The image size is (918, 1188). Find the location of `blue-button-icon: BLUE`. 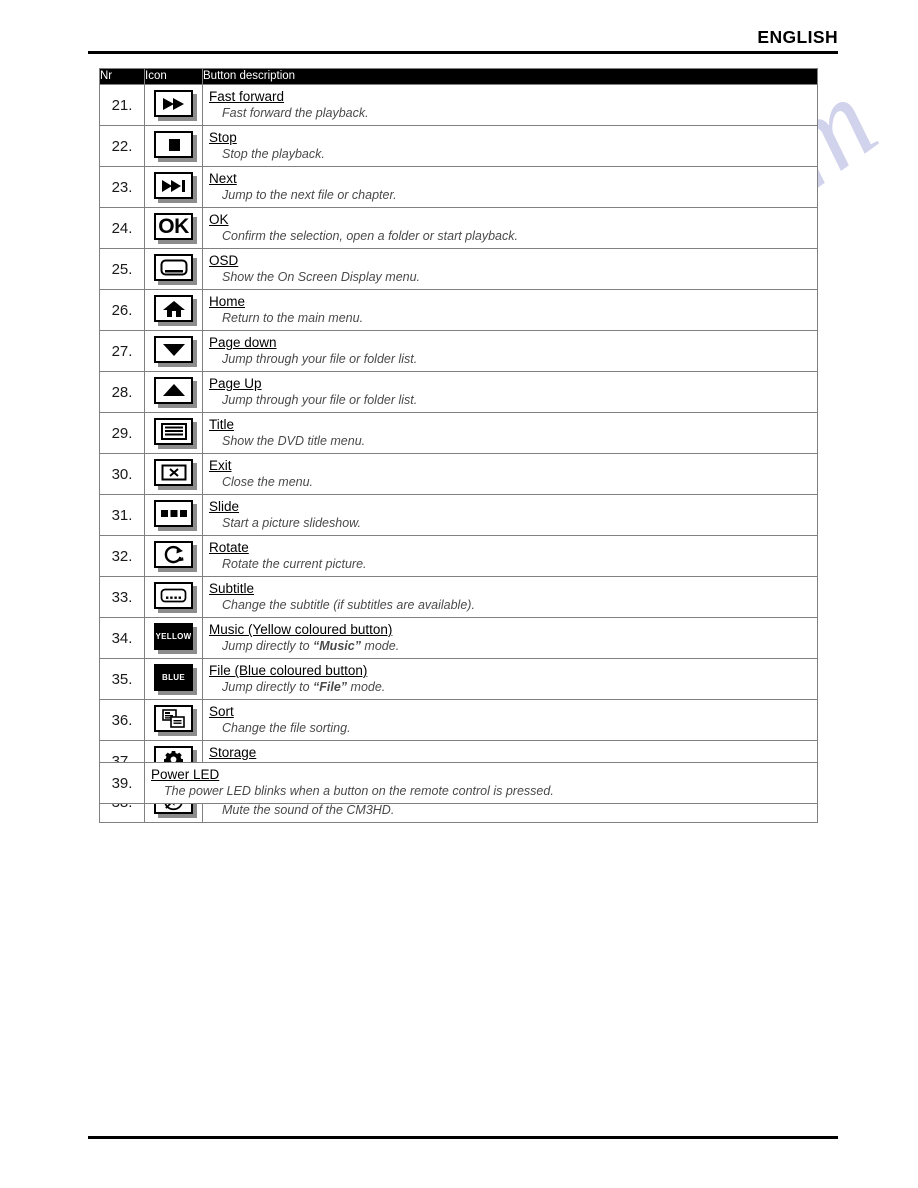

blue-button-icon: BLUE is located at coordinates (175, 679).